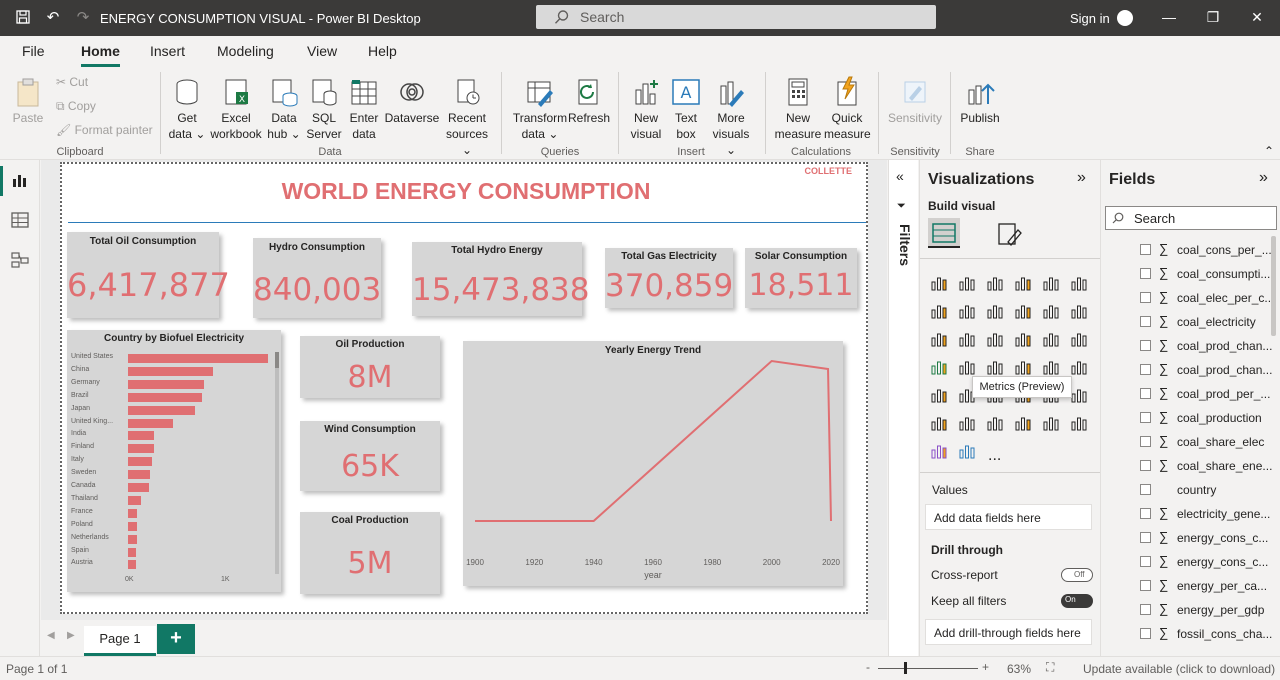 The height and width of the screenshot is (680, 1280). Describe the element at coordinates (1257, 17) in the screenshot. I see `close-icon: ✕` at that location.